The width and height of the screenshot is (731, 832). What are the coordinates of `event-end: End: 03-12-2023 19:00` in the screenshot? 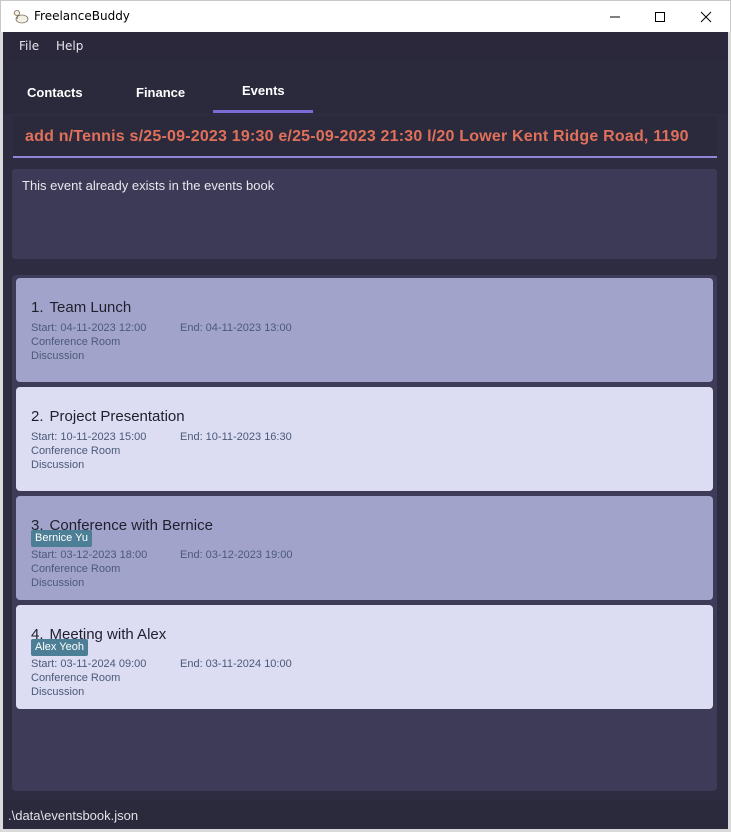 It's located at (236, 555).